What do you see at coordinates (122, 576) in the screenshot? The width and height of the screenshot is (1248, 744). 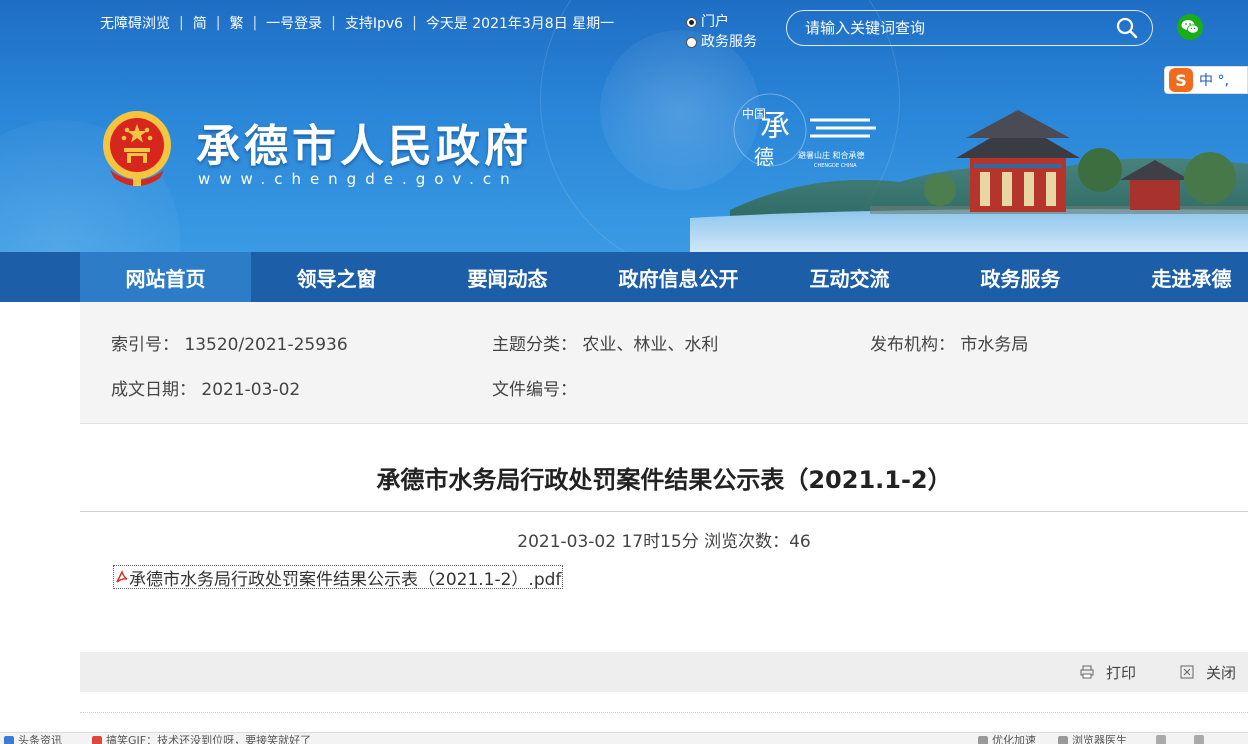 I see `pdf-file-icon` at bounding box center [122, 576].